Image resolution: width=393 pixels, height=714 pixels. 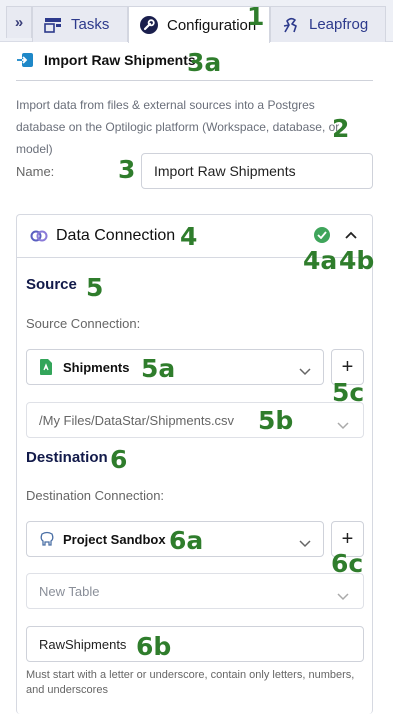 What do you see at coordinates (47, 539) in the screenshot?
I see `postgres-icon` at bounding box center [47, 539].